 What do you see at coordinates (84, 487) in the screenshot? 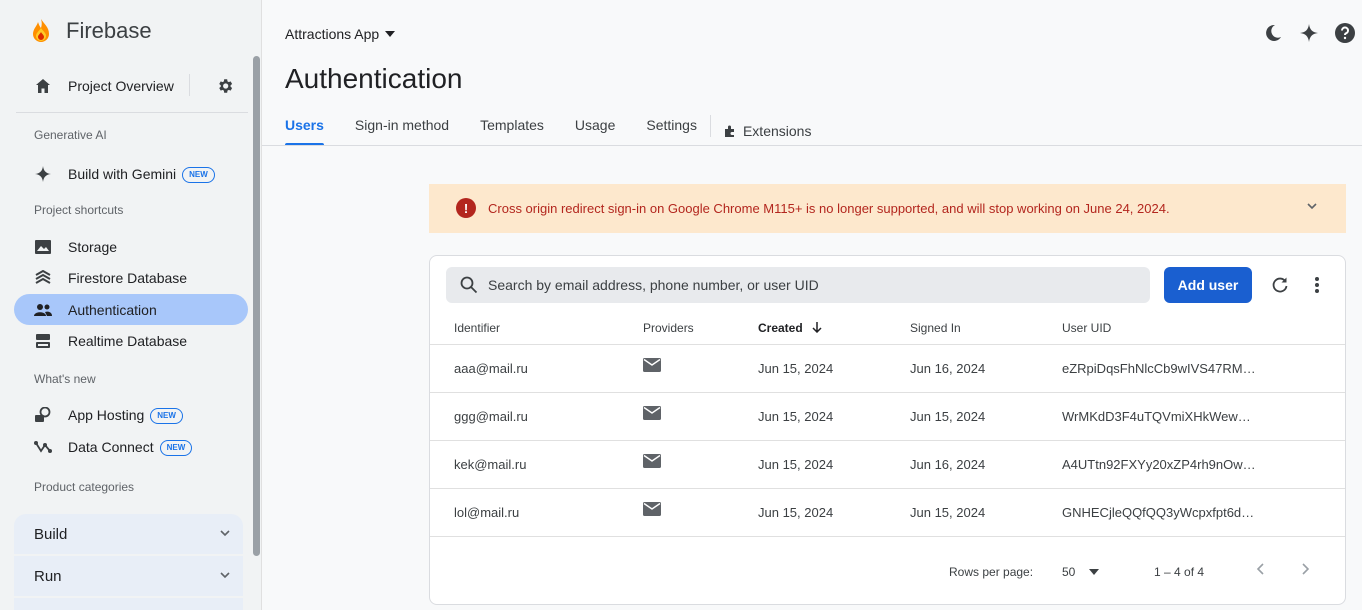
I see `section-product-categories: Product categories` at bounding box center [84, 487].